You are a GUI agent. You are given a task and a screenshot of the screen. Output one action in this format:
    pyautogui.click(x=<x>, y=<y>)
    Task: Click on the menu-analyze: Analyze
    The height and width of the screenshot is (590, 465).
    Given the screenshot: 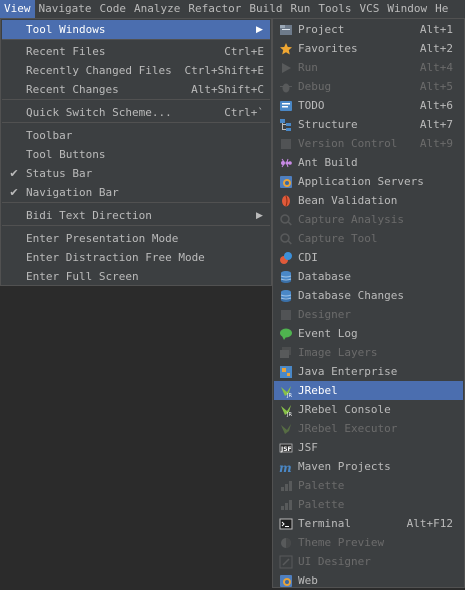 What is the action you would take?
    pyautogui.click(x=157, y=9)
    